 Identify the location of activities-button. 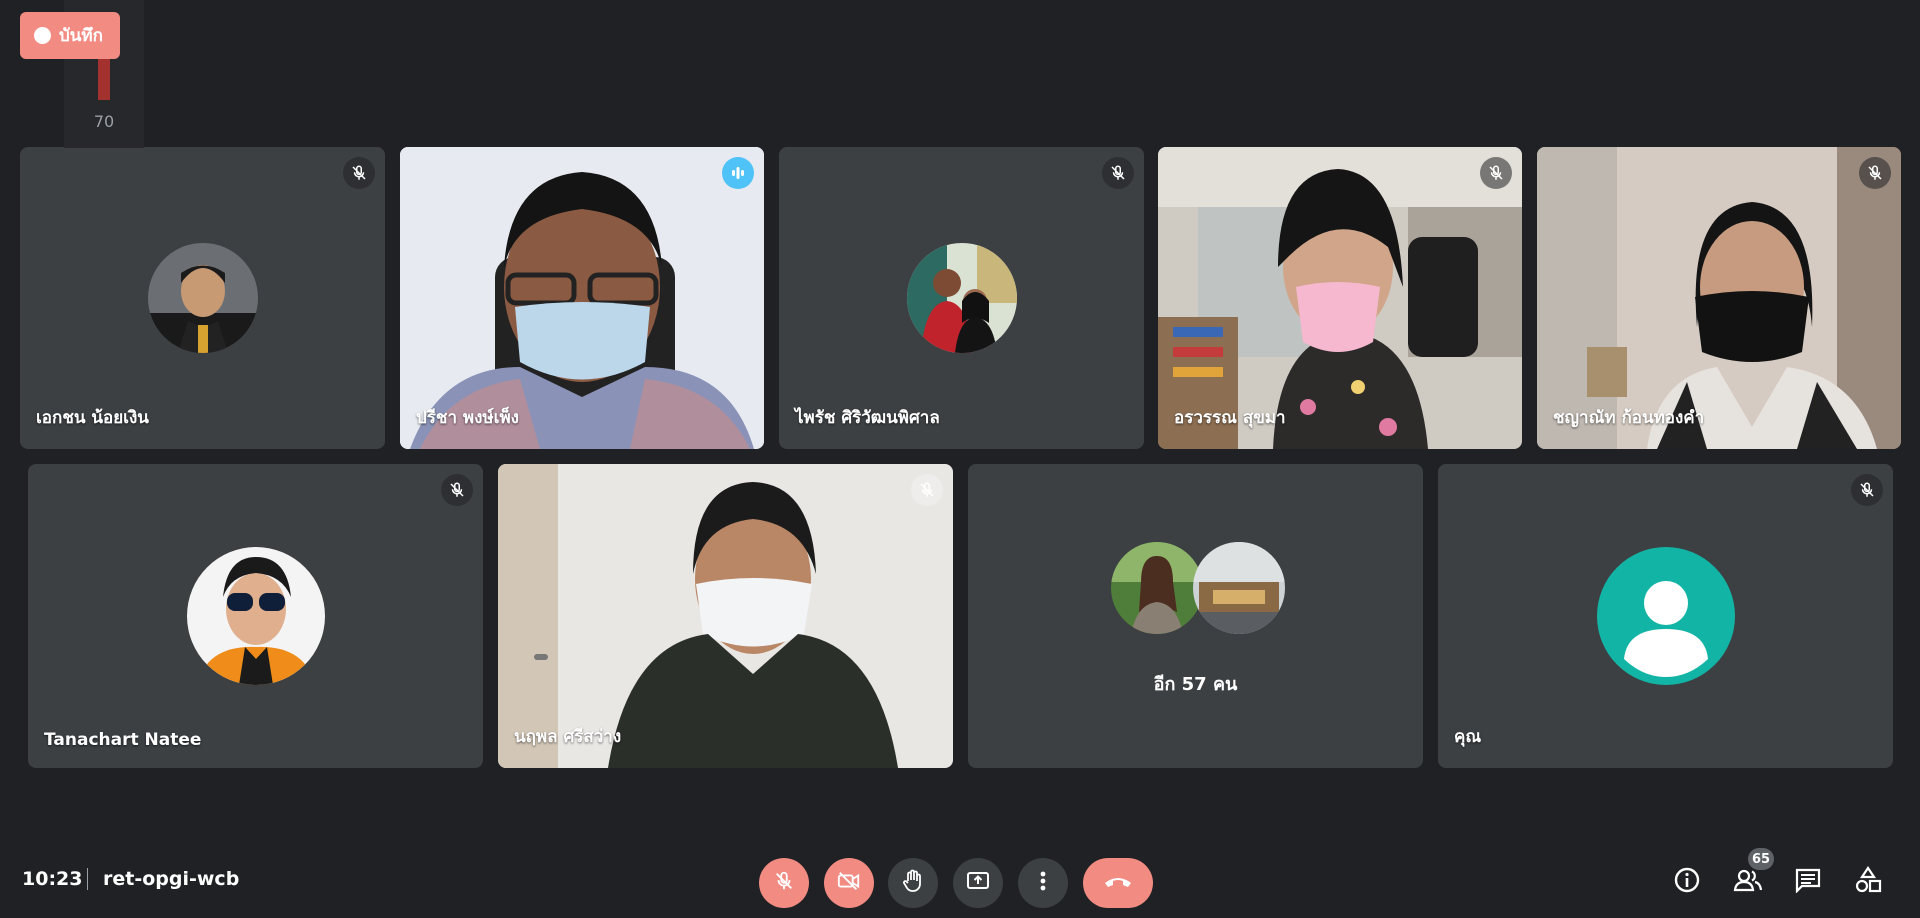
(1868, 882).